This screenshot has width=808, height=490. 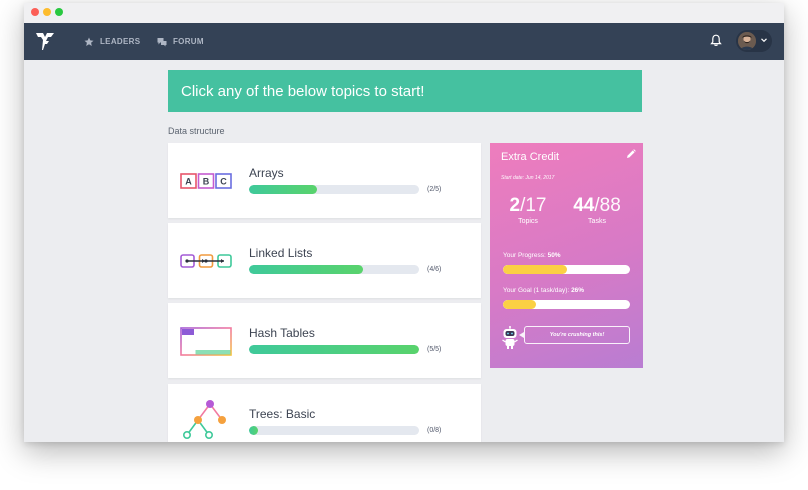 I want to click on tasks-label: Tasks, so click(x=597, y=221).